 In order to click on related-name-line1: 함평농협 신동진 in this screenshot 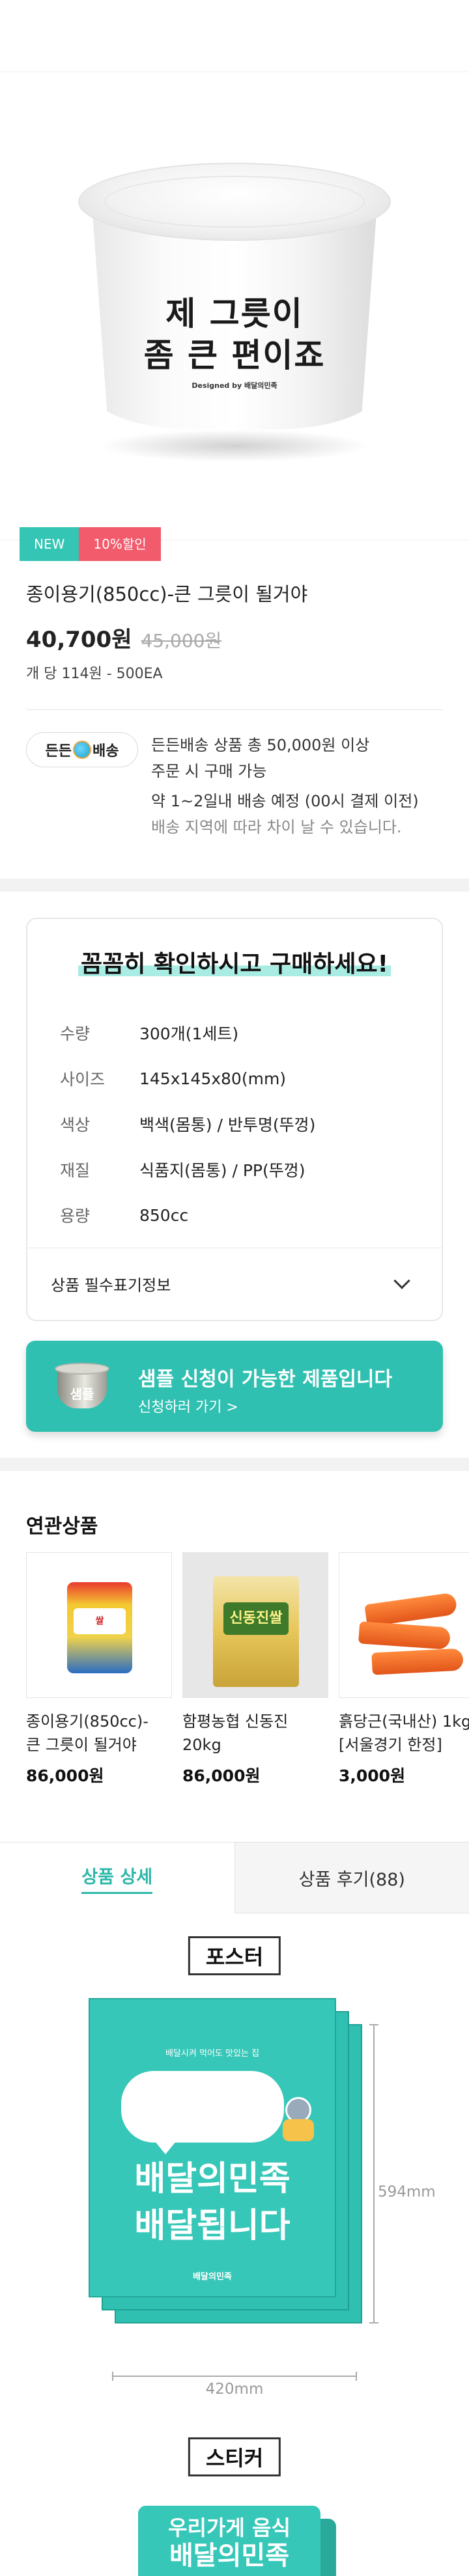, I will do `click(236, 1722)`.